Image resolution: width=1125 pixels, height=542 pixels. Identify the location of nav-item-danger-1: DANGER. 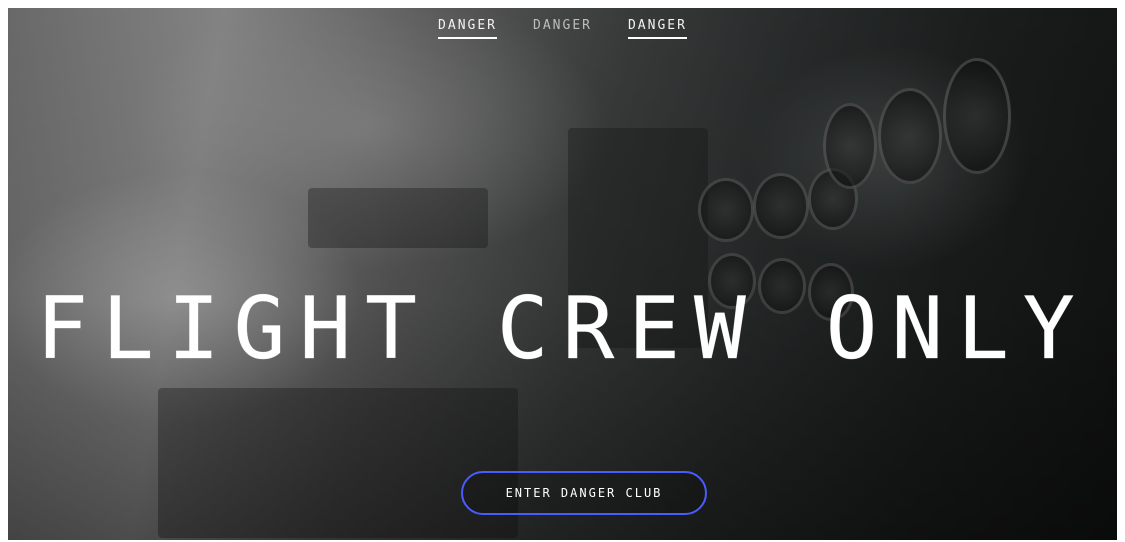
(468, 28).